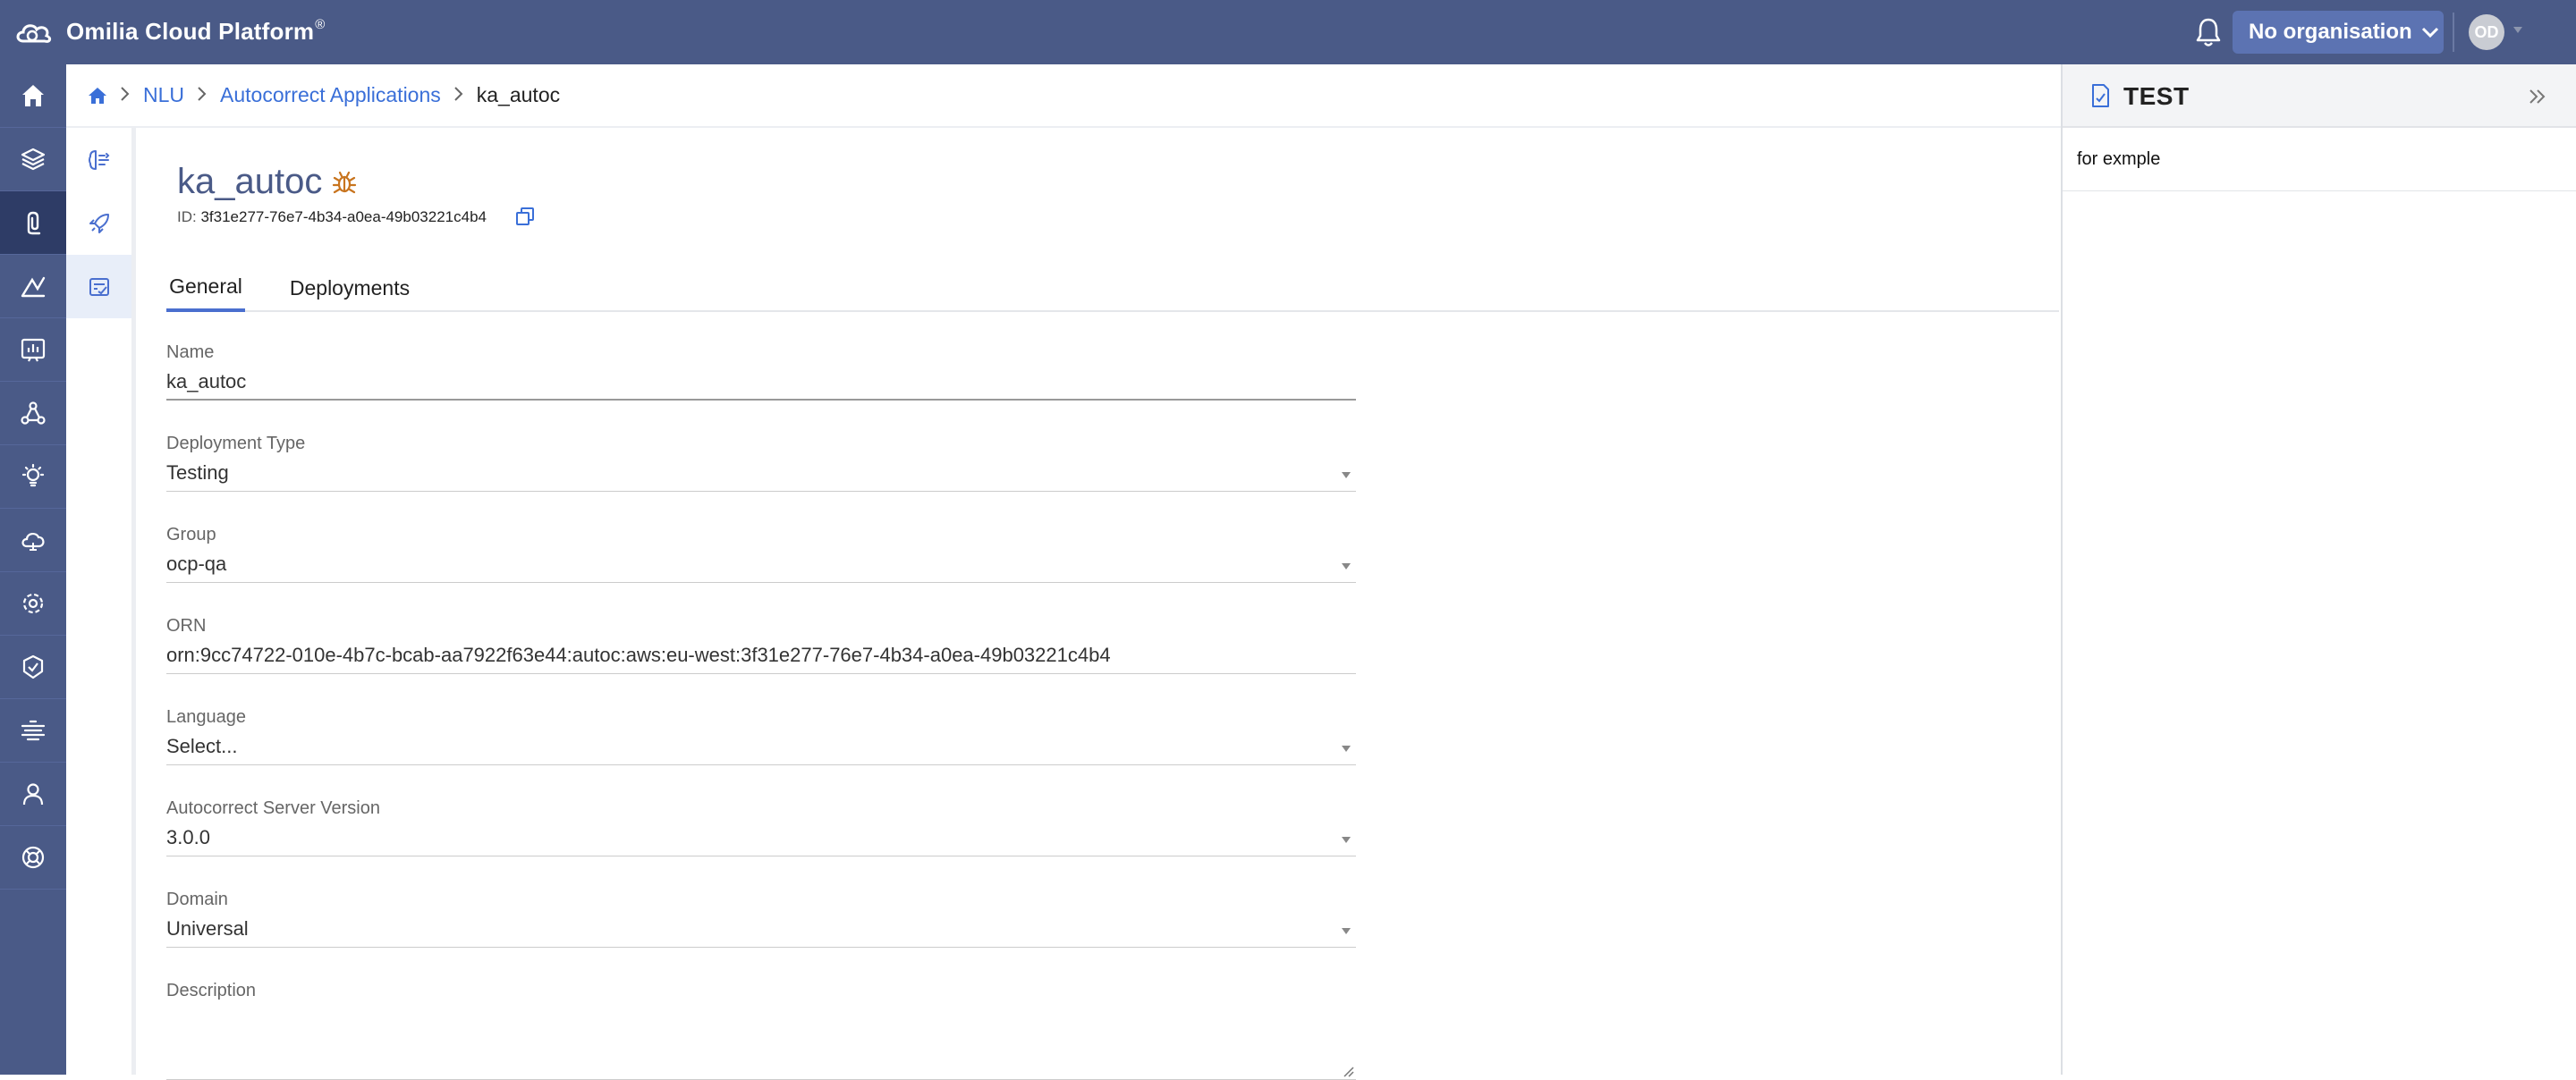  I want to click on breadcrumb-link-autocorrect-applications: Autocorrect Applications, so click(330, 95).